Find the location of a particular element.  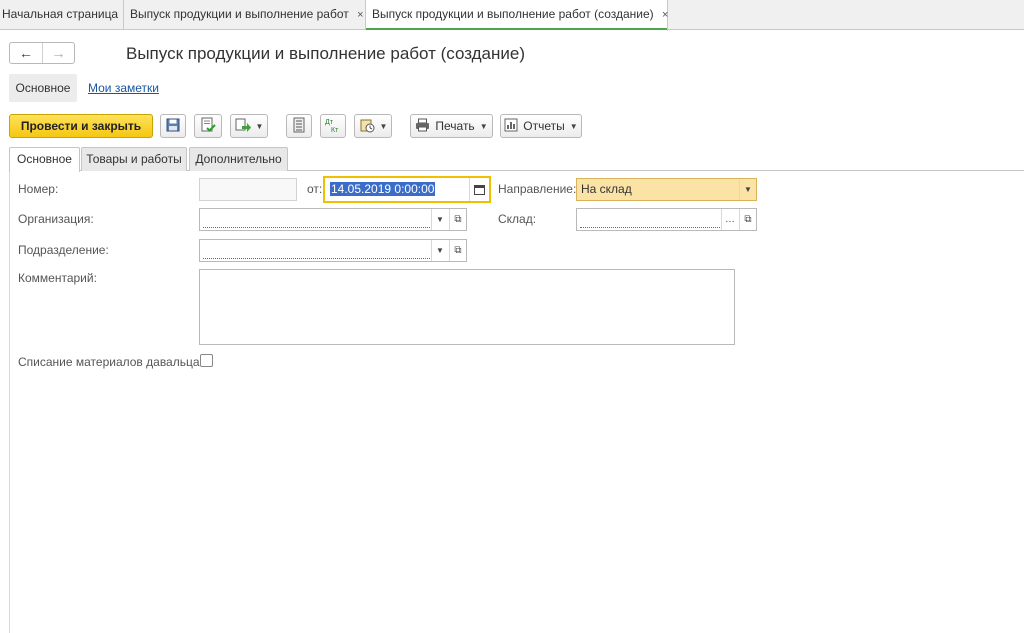

document-list-icon is located at coordinates (299, 126).